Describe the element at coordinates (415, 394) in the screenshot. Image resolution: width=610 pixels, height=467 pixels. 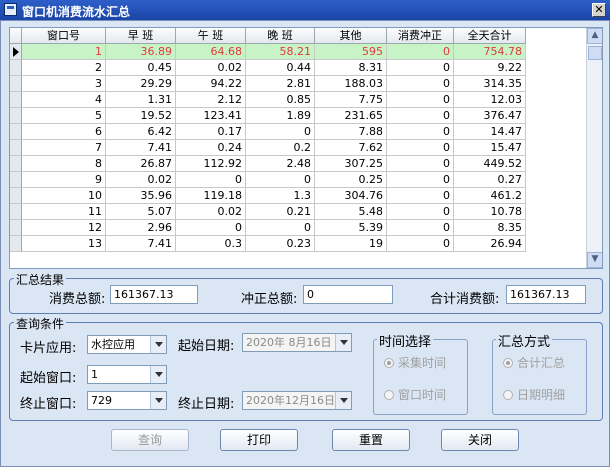
I see `radio-window-time: 窗口时间` at that location.